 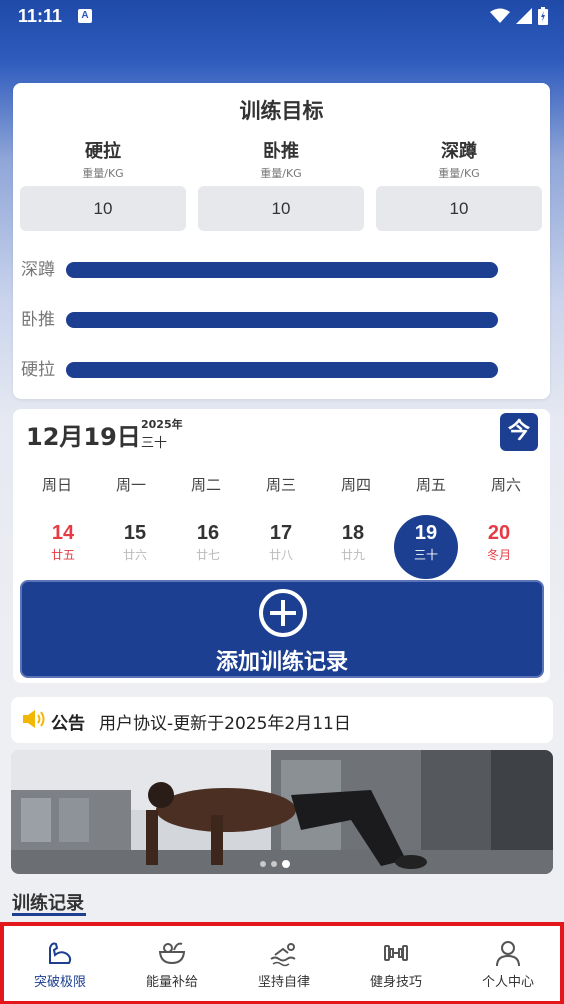 What do you see at coordinates (172, 953) in the screenshot?
I see `food-bowl-icon` at bounding box center [172, 953].